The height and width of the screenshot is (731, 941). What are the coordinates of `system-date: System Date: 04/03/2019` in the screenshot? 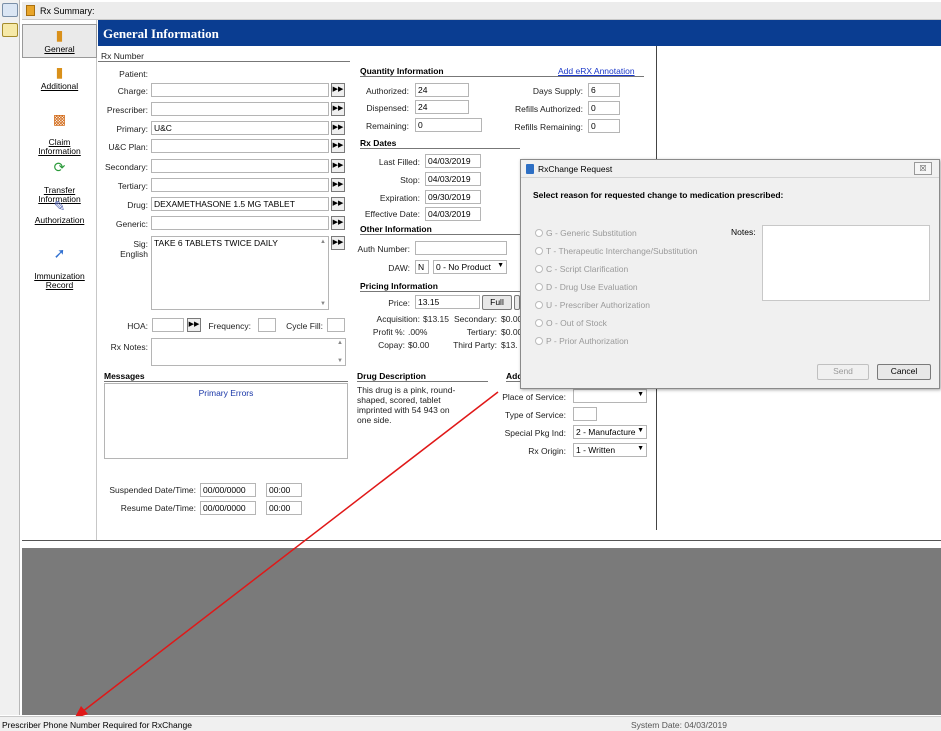 It's located at (679, 725).